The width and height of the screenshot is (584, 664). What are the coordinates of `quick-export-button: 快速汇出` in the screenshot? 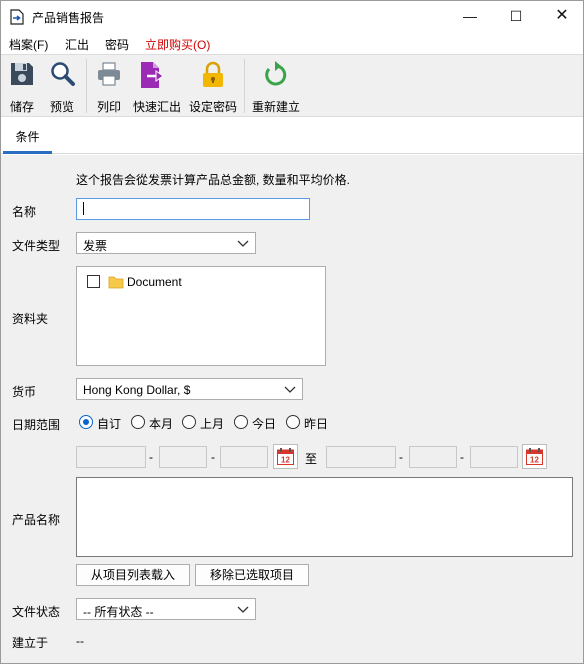 It's located at (157, 86).